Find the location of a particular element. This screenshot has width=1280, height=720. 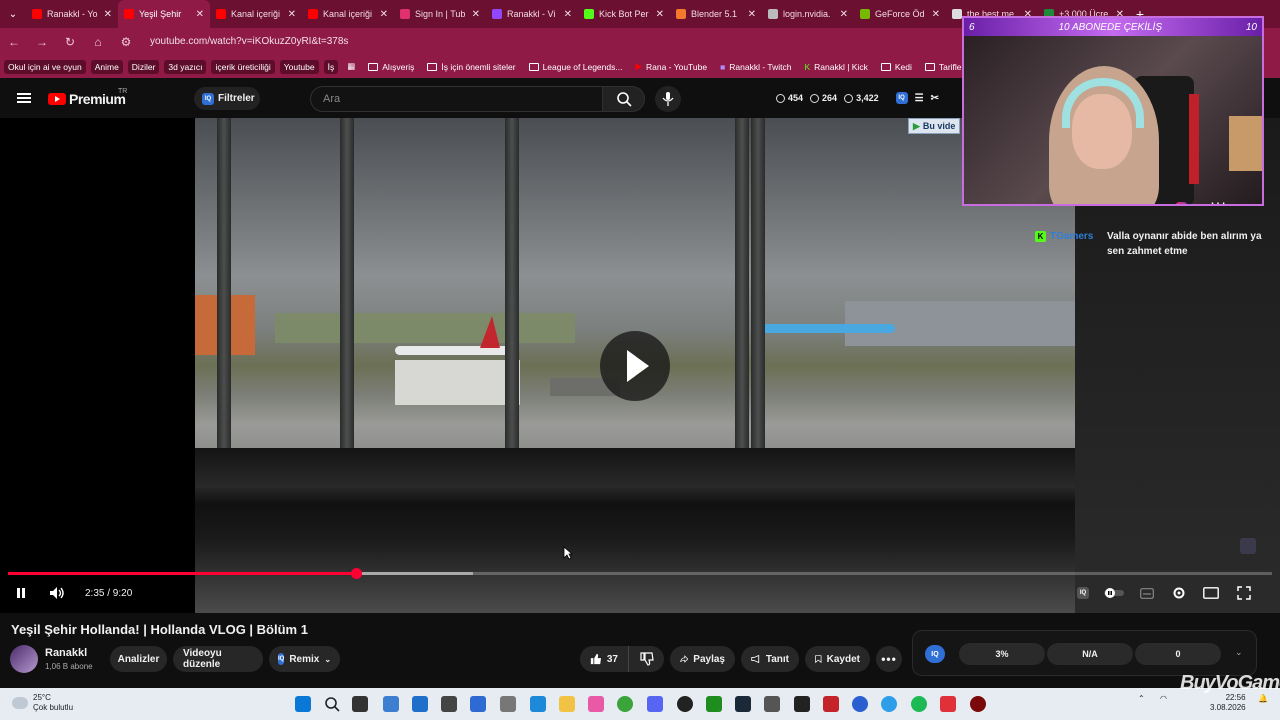

bookmark-folder: Kedi is located at coordinates (896, 67).